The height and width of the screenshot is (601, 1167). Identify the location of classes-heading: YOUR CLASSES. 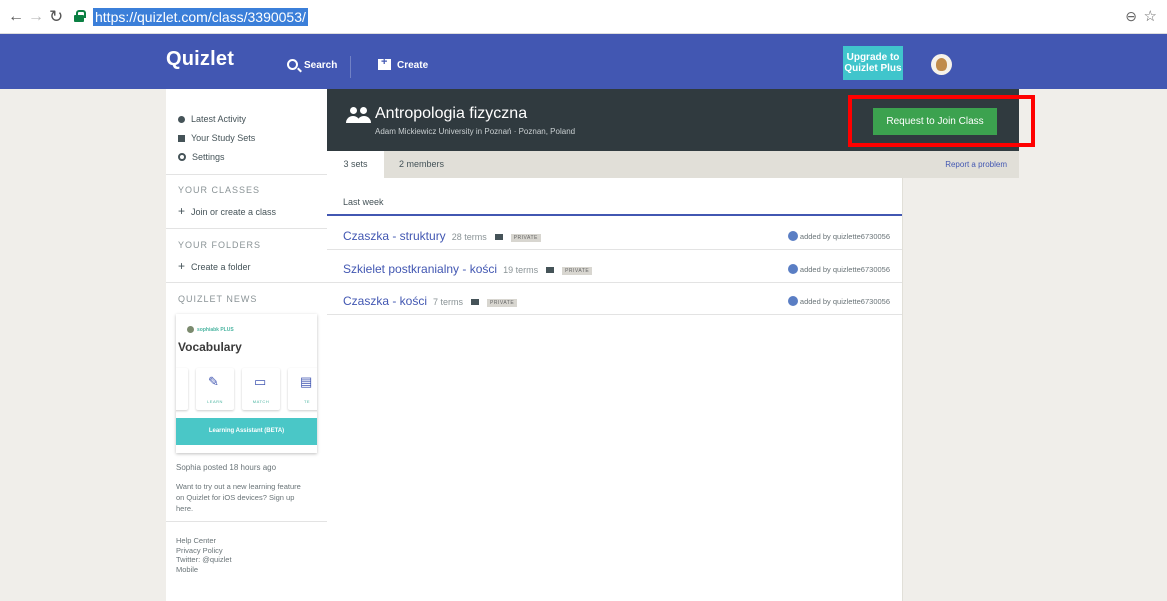
(219, 190).